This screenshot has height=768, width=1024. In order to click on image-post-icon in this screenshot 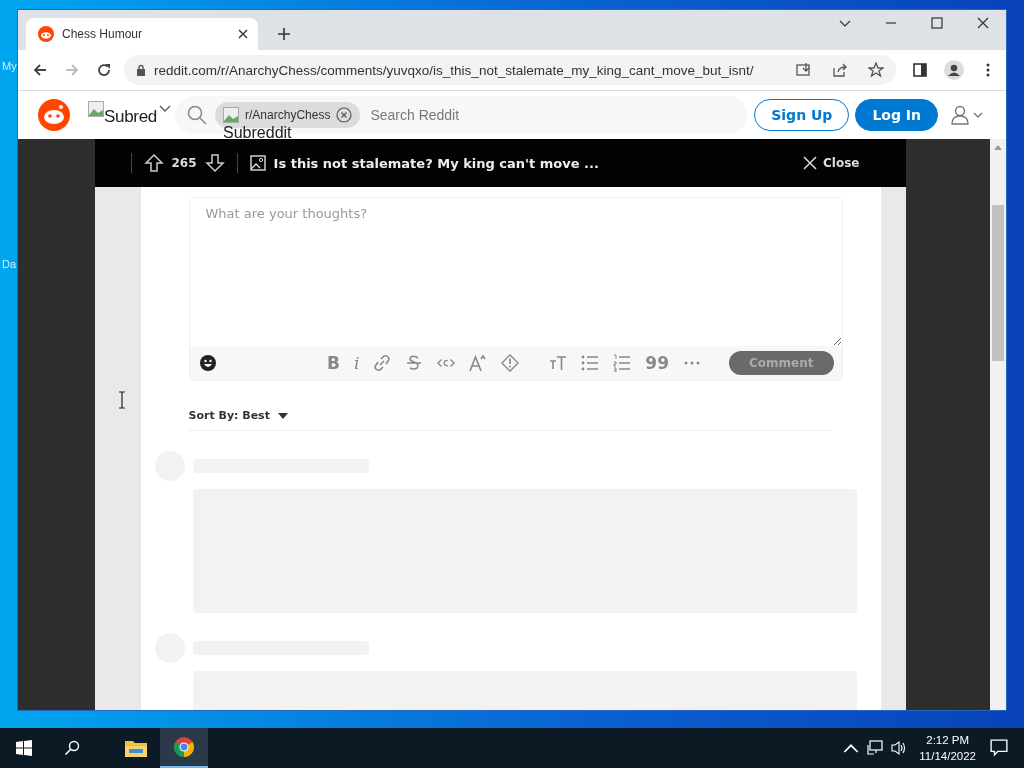, I will do `click(257, 163)`.